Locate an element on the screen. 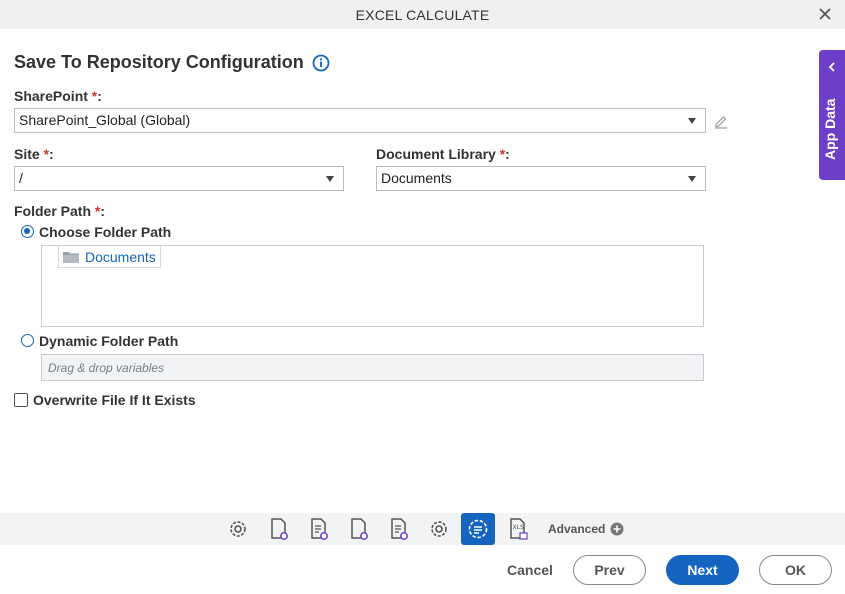 Image resolution: width=845 pixels, height=594 pixels. document-library-label: Document Library *: is located at coordinates (443, 154).